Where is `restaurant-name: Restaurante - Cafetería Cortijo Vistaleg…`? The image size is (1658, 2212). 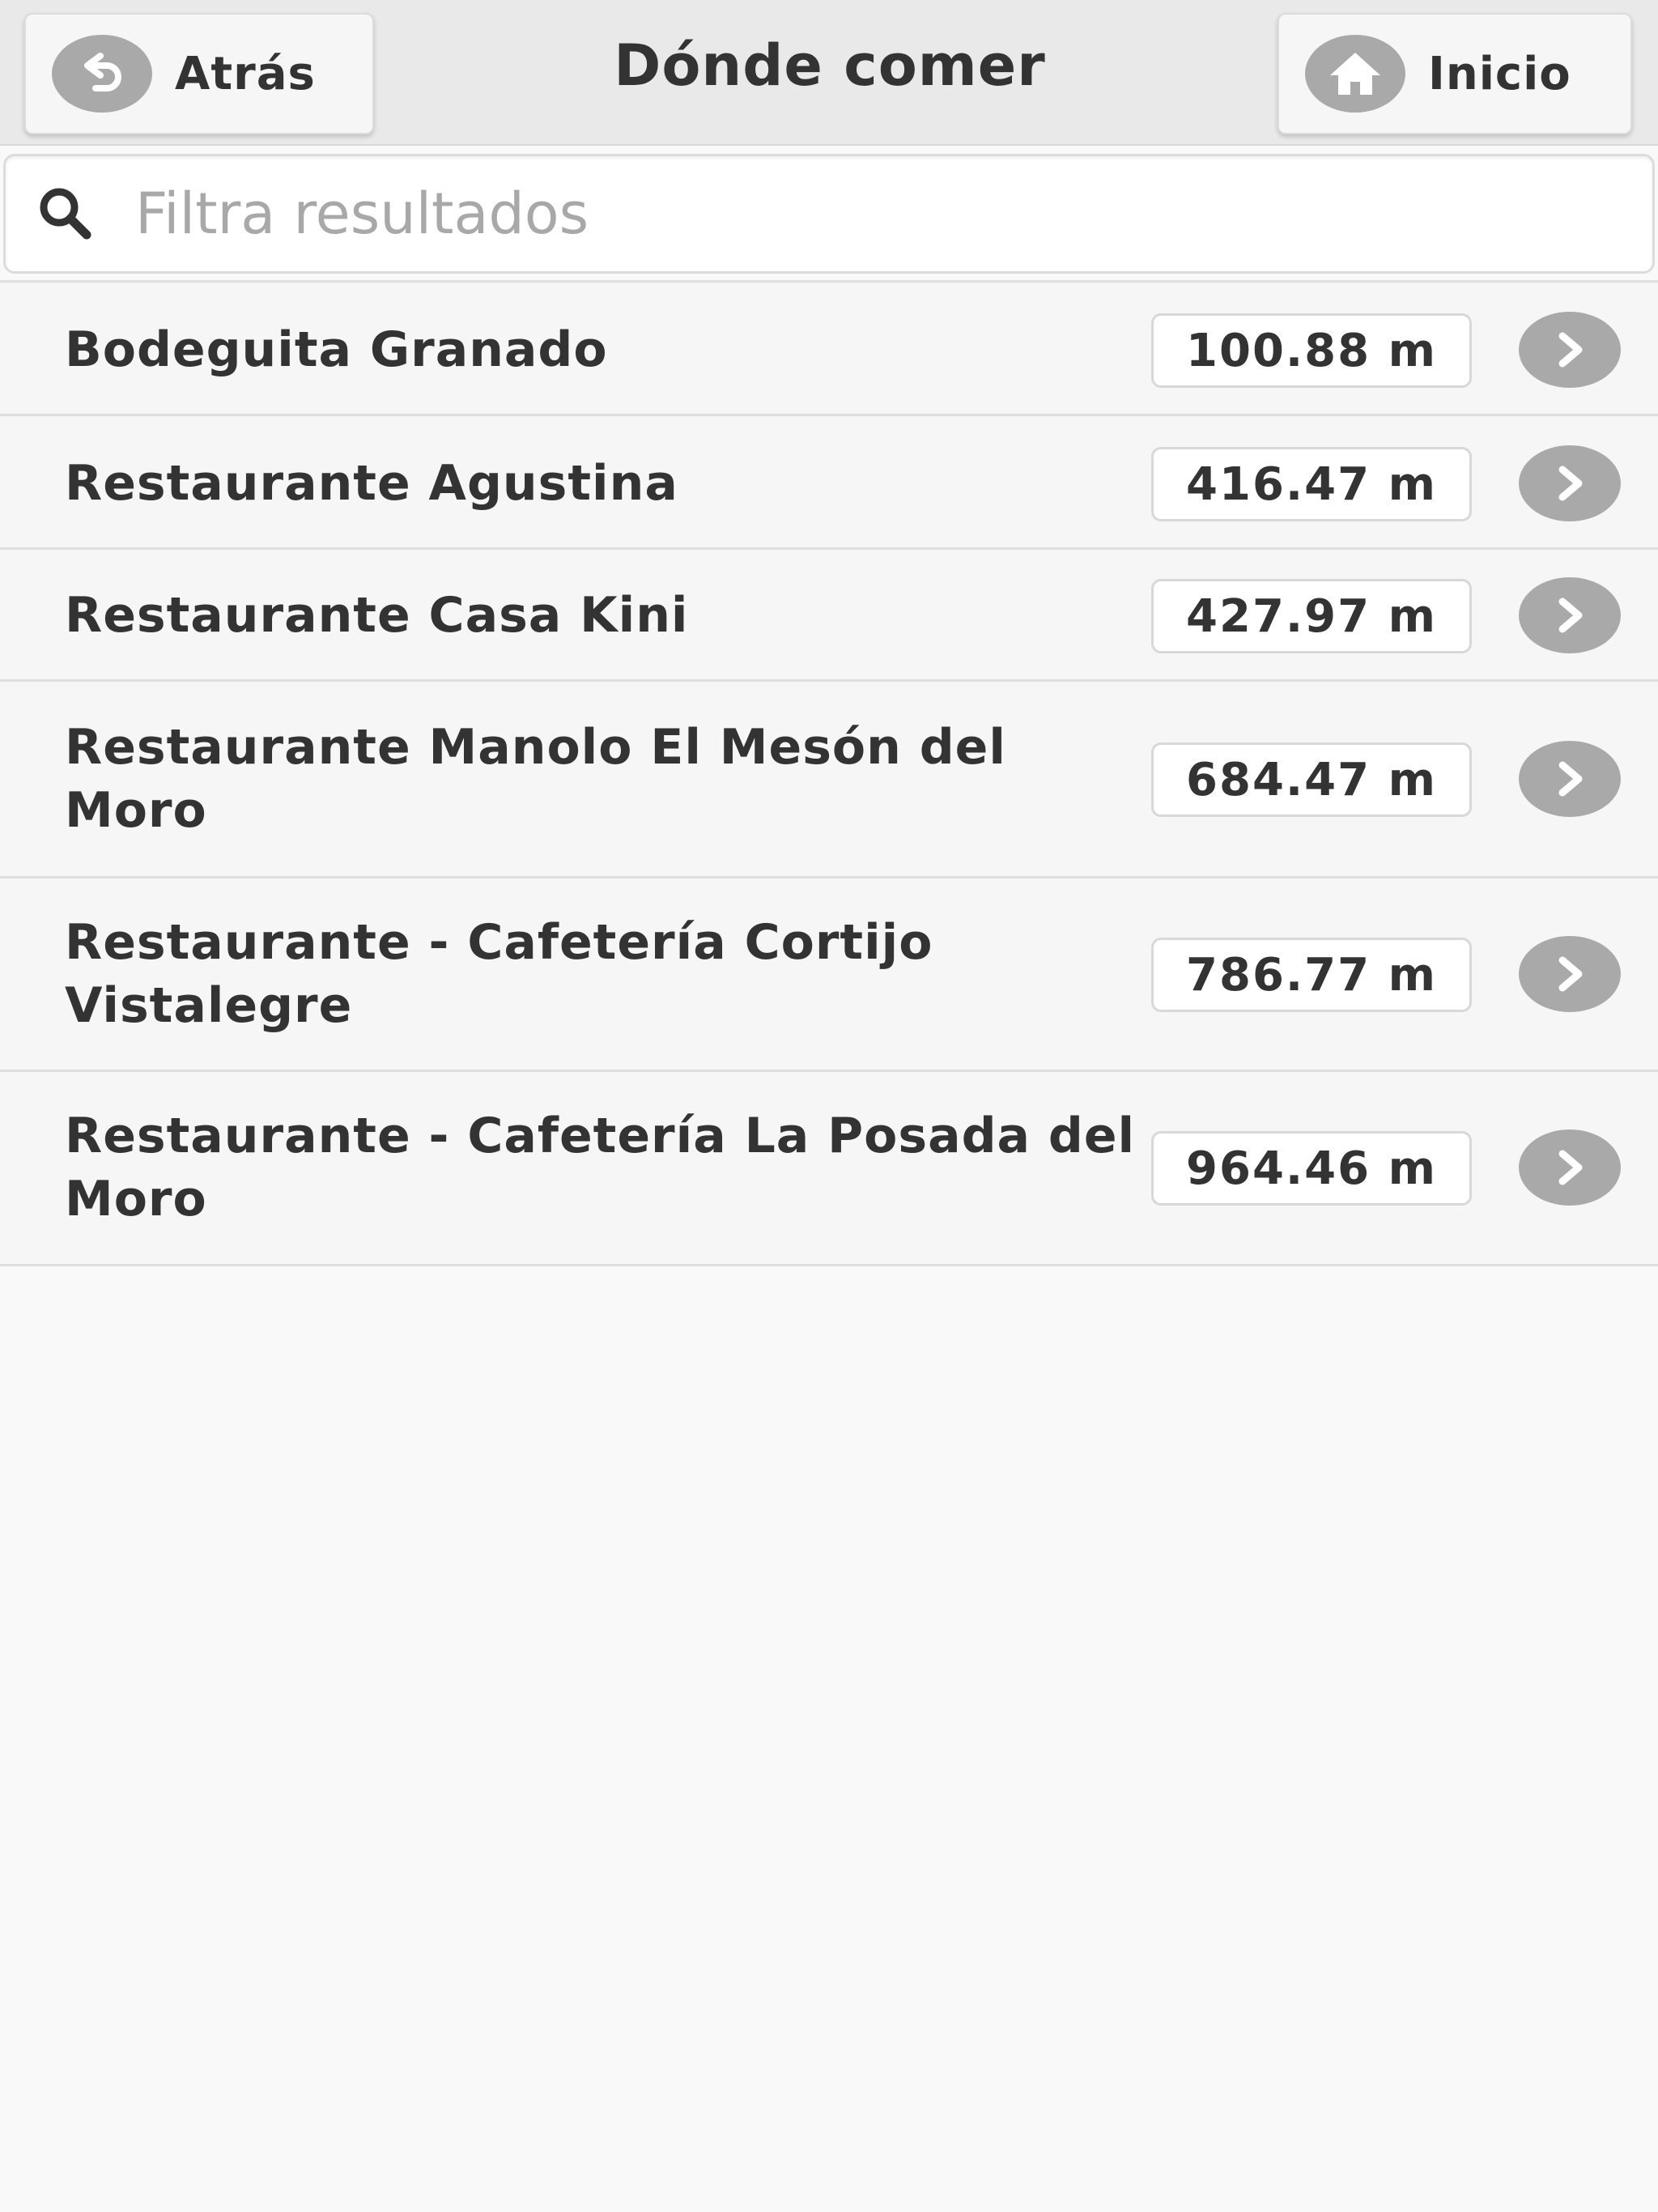
restaurant-name: Restaurante - Cafetería Cortijo Vistaleg… is located at coordinates (499, 974).